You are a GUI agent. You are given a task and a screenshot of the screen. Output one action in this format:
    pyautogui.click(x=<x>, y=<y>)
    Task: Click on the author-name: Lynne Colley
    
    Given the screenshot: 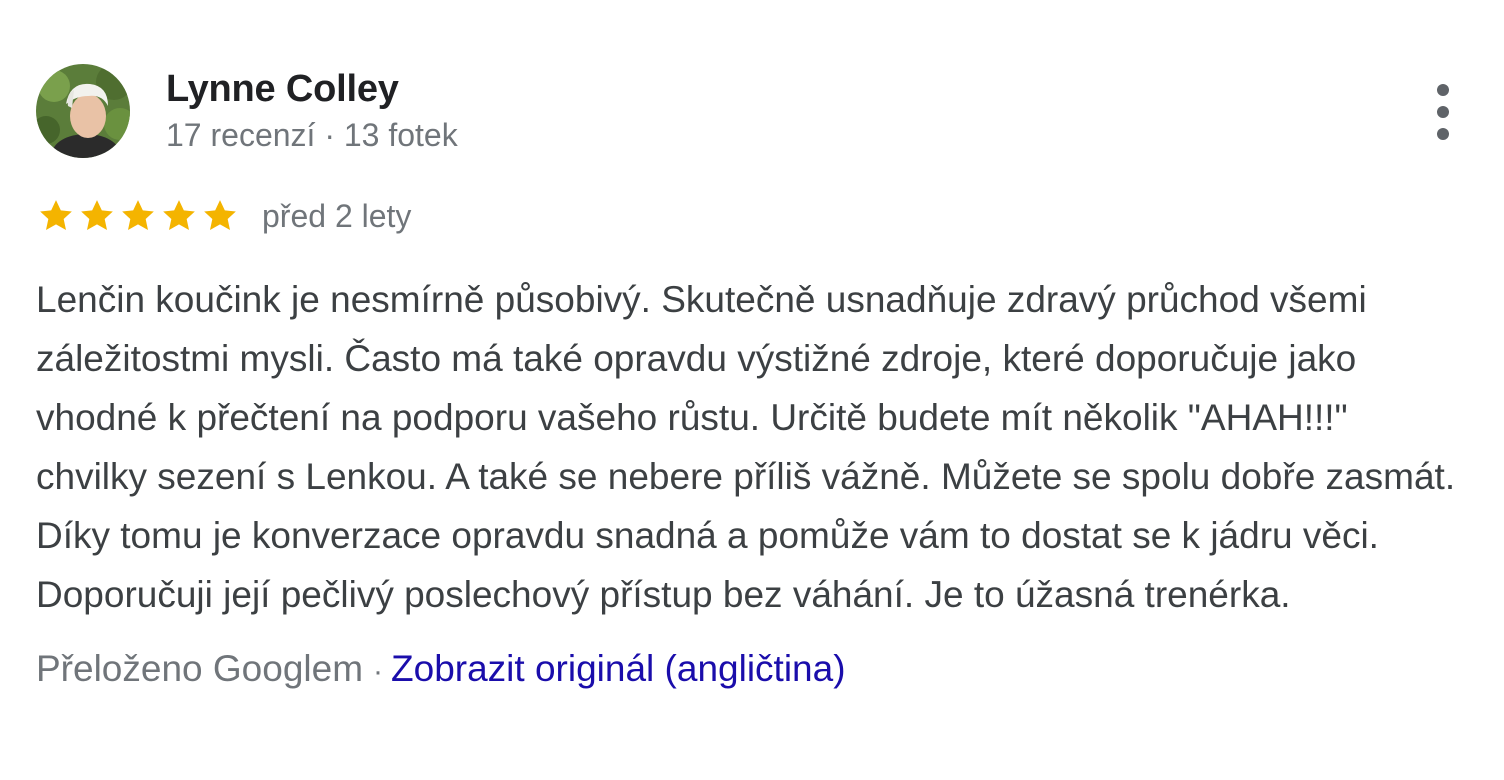 What is the action you would take?
    pyautogui.click(x=312, y=89)
    